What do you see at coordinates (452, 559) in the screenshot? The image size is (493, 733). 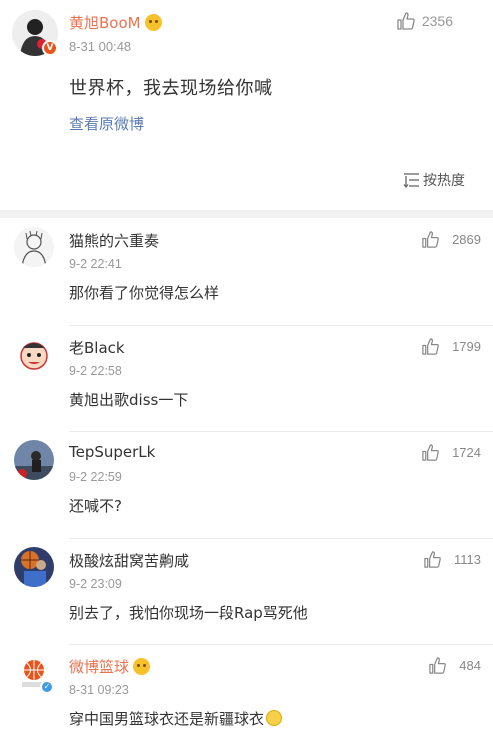 I see `comment-like-button: 1113` at bounding box center [452, 559].